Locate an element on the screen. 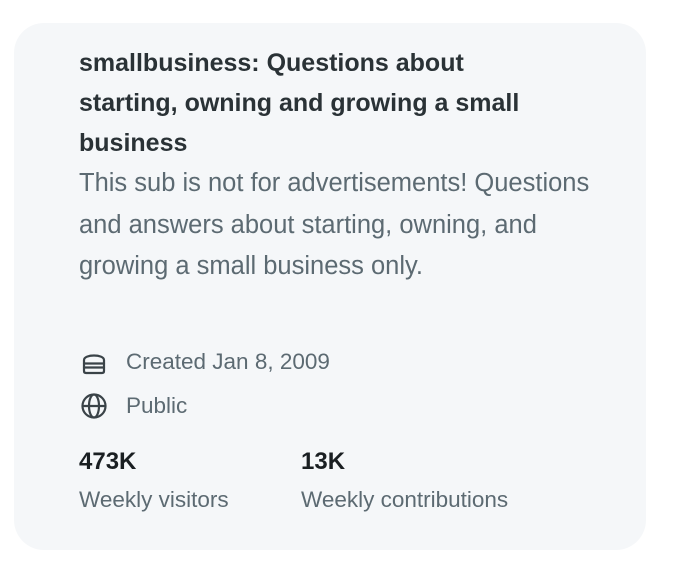 Image resolution: width=682 pixels, height=562 pixels. cake-icon is located at coordinates (94, 362).